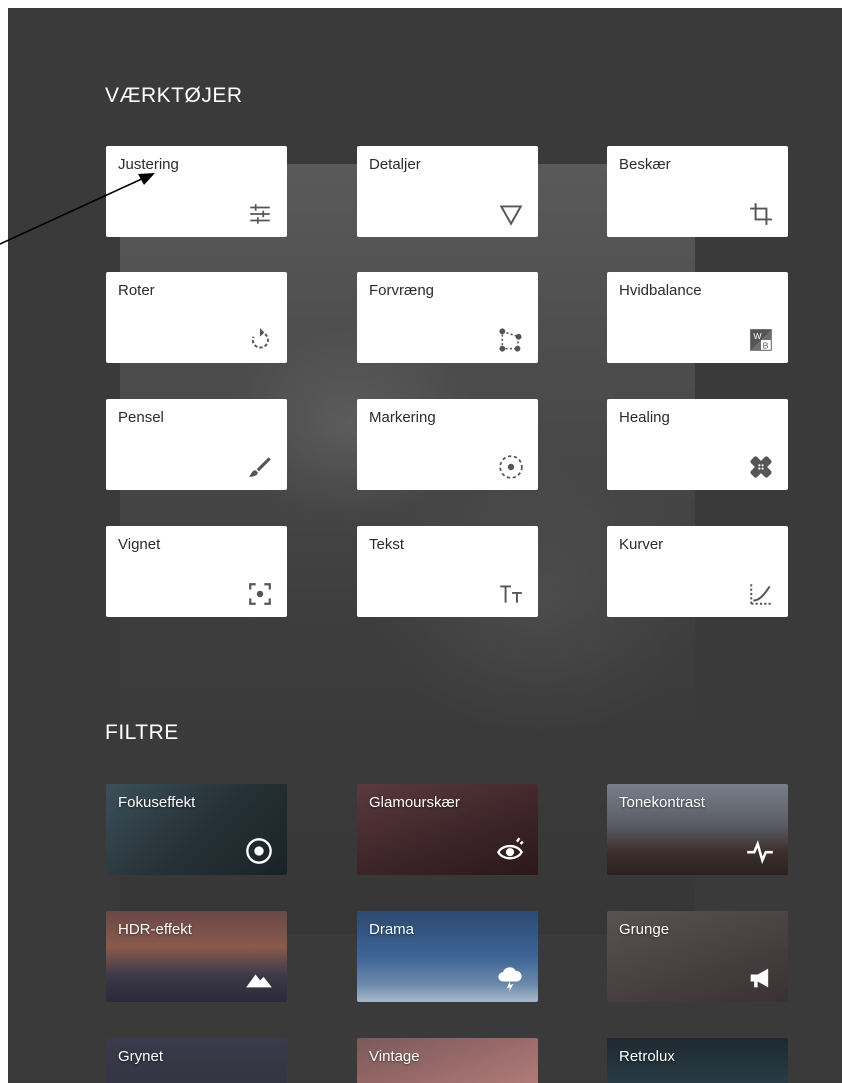  I want to click on svg-text: B, so click(766, 346).